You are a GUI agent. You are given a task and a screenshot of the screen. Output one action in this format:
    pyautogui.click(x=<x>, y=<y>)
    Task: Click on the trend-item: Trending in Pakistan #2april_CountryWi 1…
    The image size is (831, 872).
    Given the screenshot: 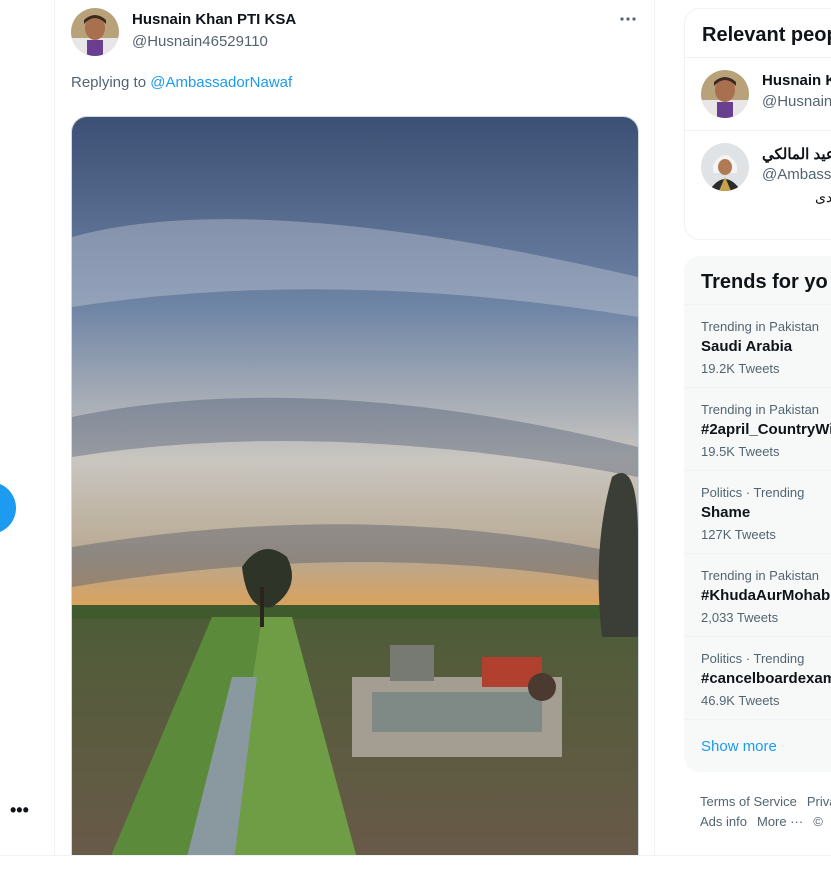 What is the action you would take?
    pyautogui.click(x=757, y=428)
    